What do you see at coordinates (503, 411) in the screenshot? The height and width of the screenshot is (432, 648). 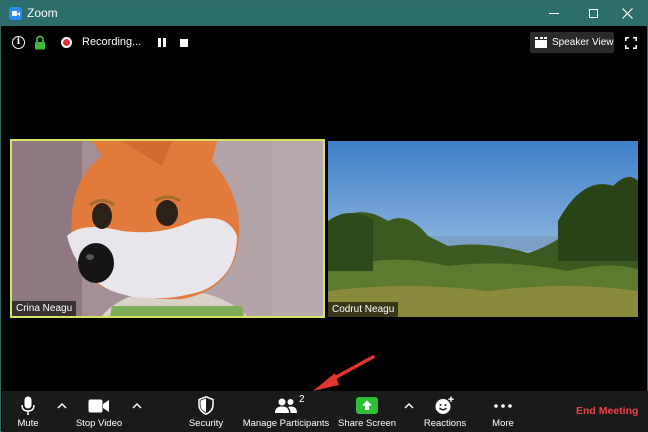 I see `more-button: More` at bounding box center [503, 411].